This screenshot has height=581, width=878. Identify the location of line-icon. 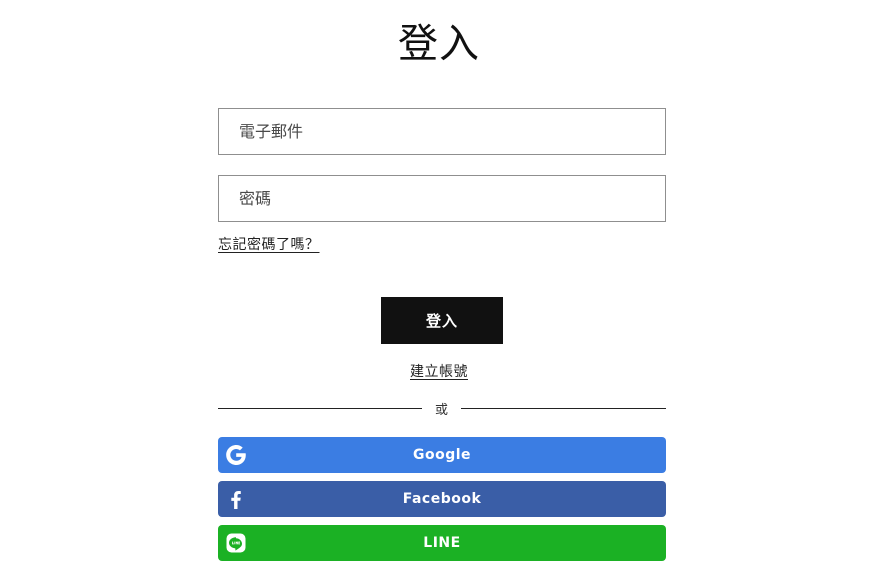
(236, 543).